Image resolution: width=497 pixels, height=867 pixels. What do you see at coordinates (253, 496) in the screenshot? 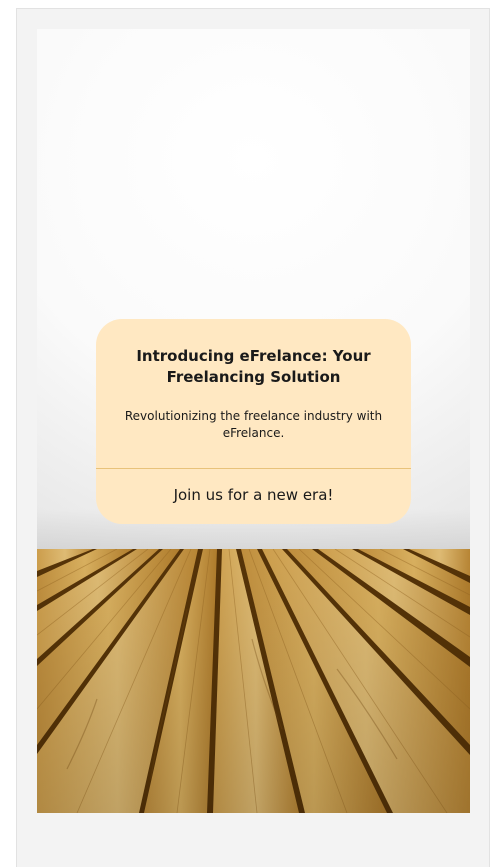
I see `join-cta-button: Join us for a new era!` at bounding box center [253, 496].